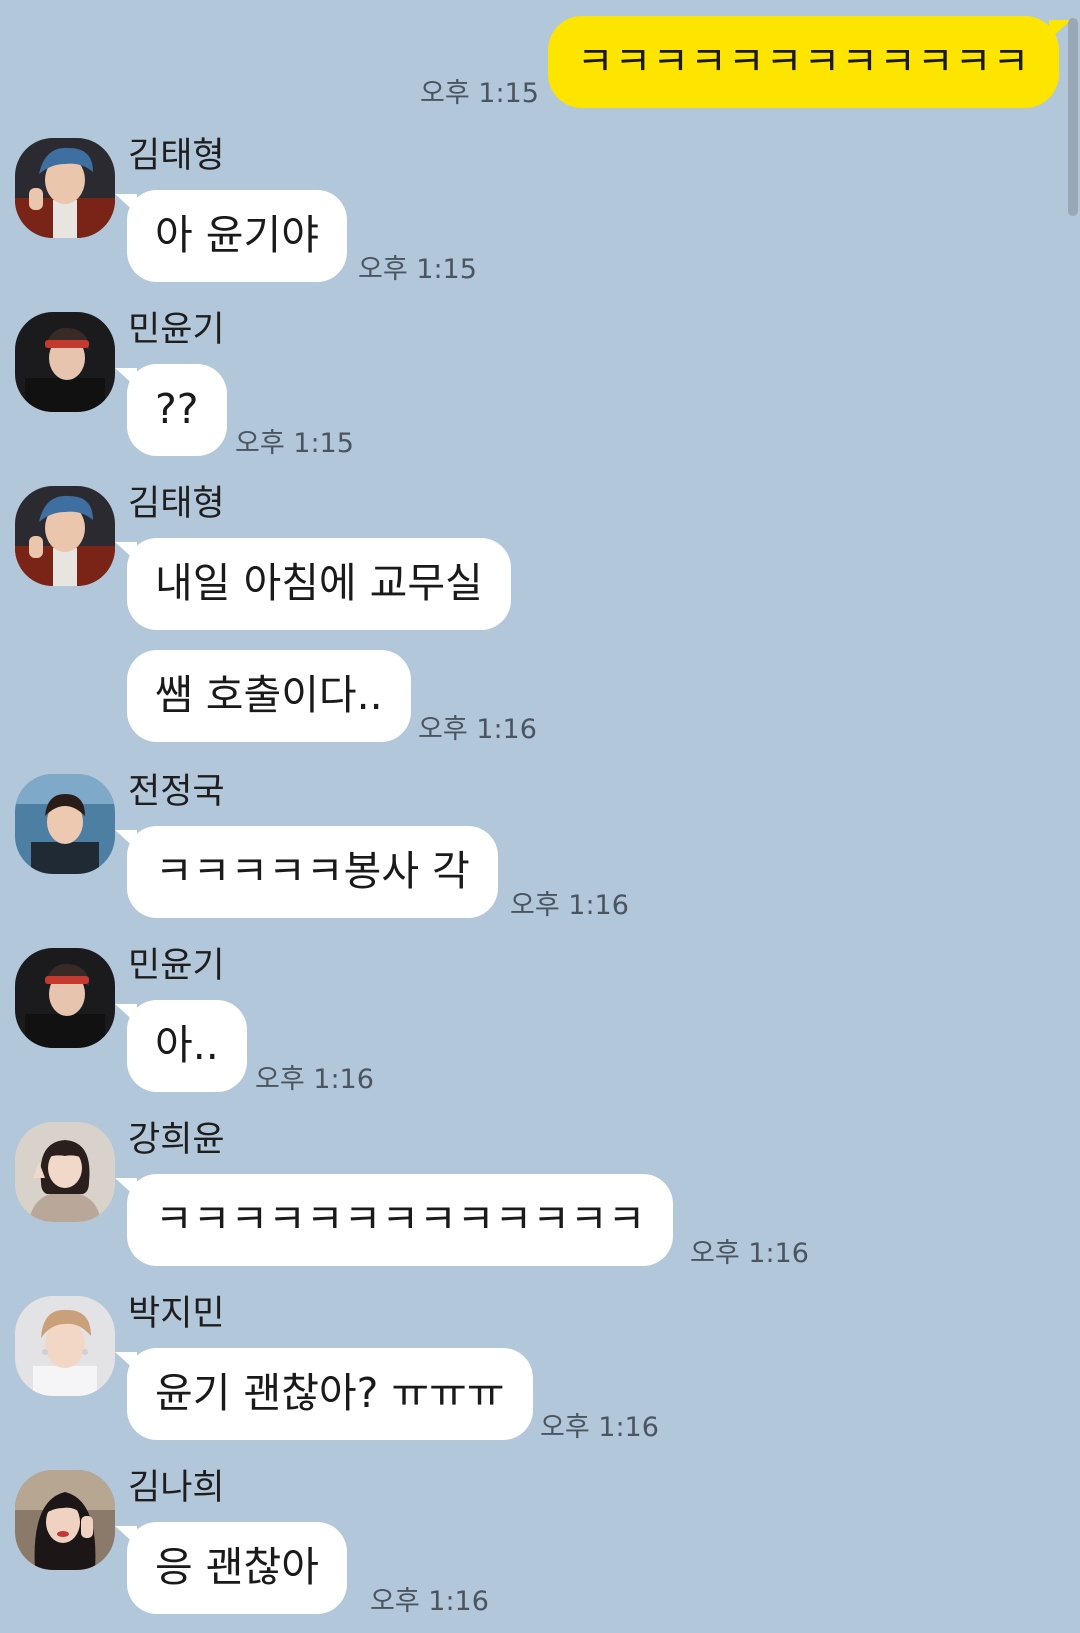 The height and width of the screenshot is (1633, 1080). I want to click on message-bubble: 응 괜찮아, so click(231, 1568).